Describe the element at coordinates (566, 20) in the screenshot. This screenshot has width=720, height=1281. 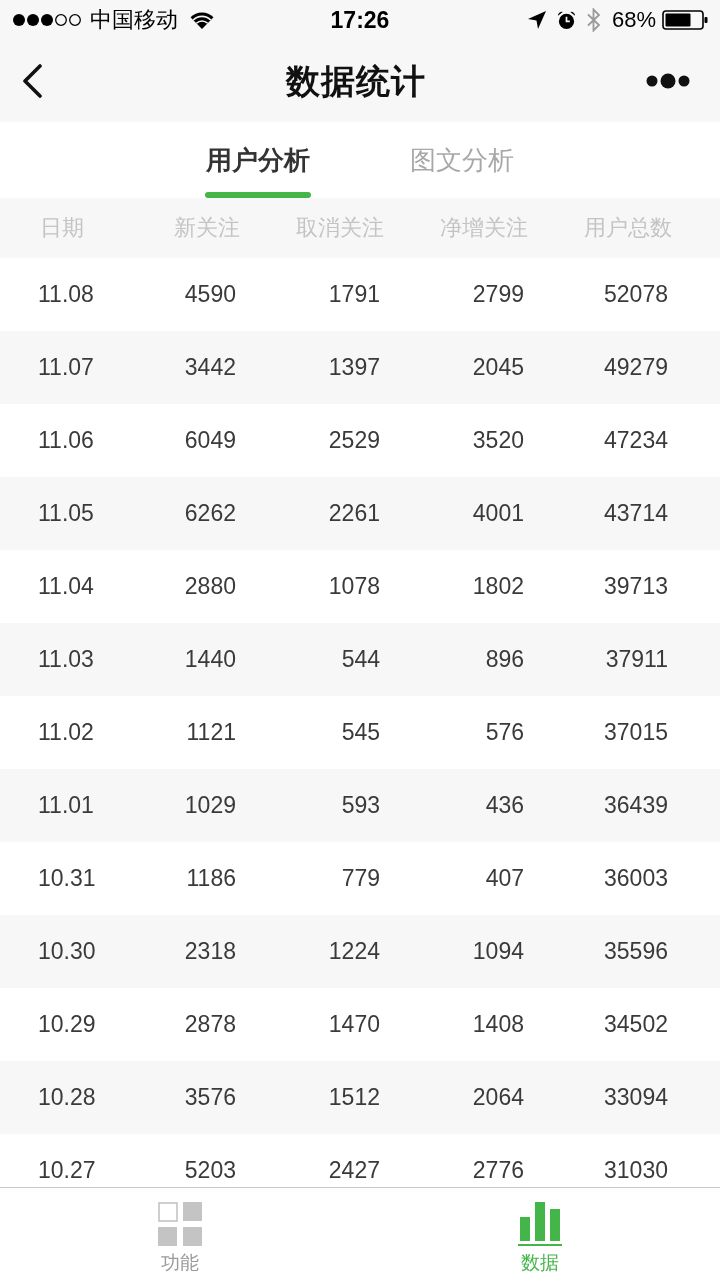
I see `alarm-clock-icon` at that location.